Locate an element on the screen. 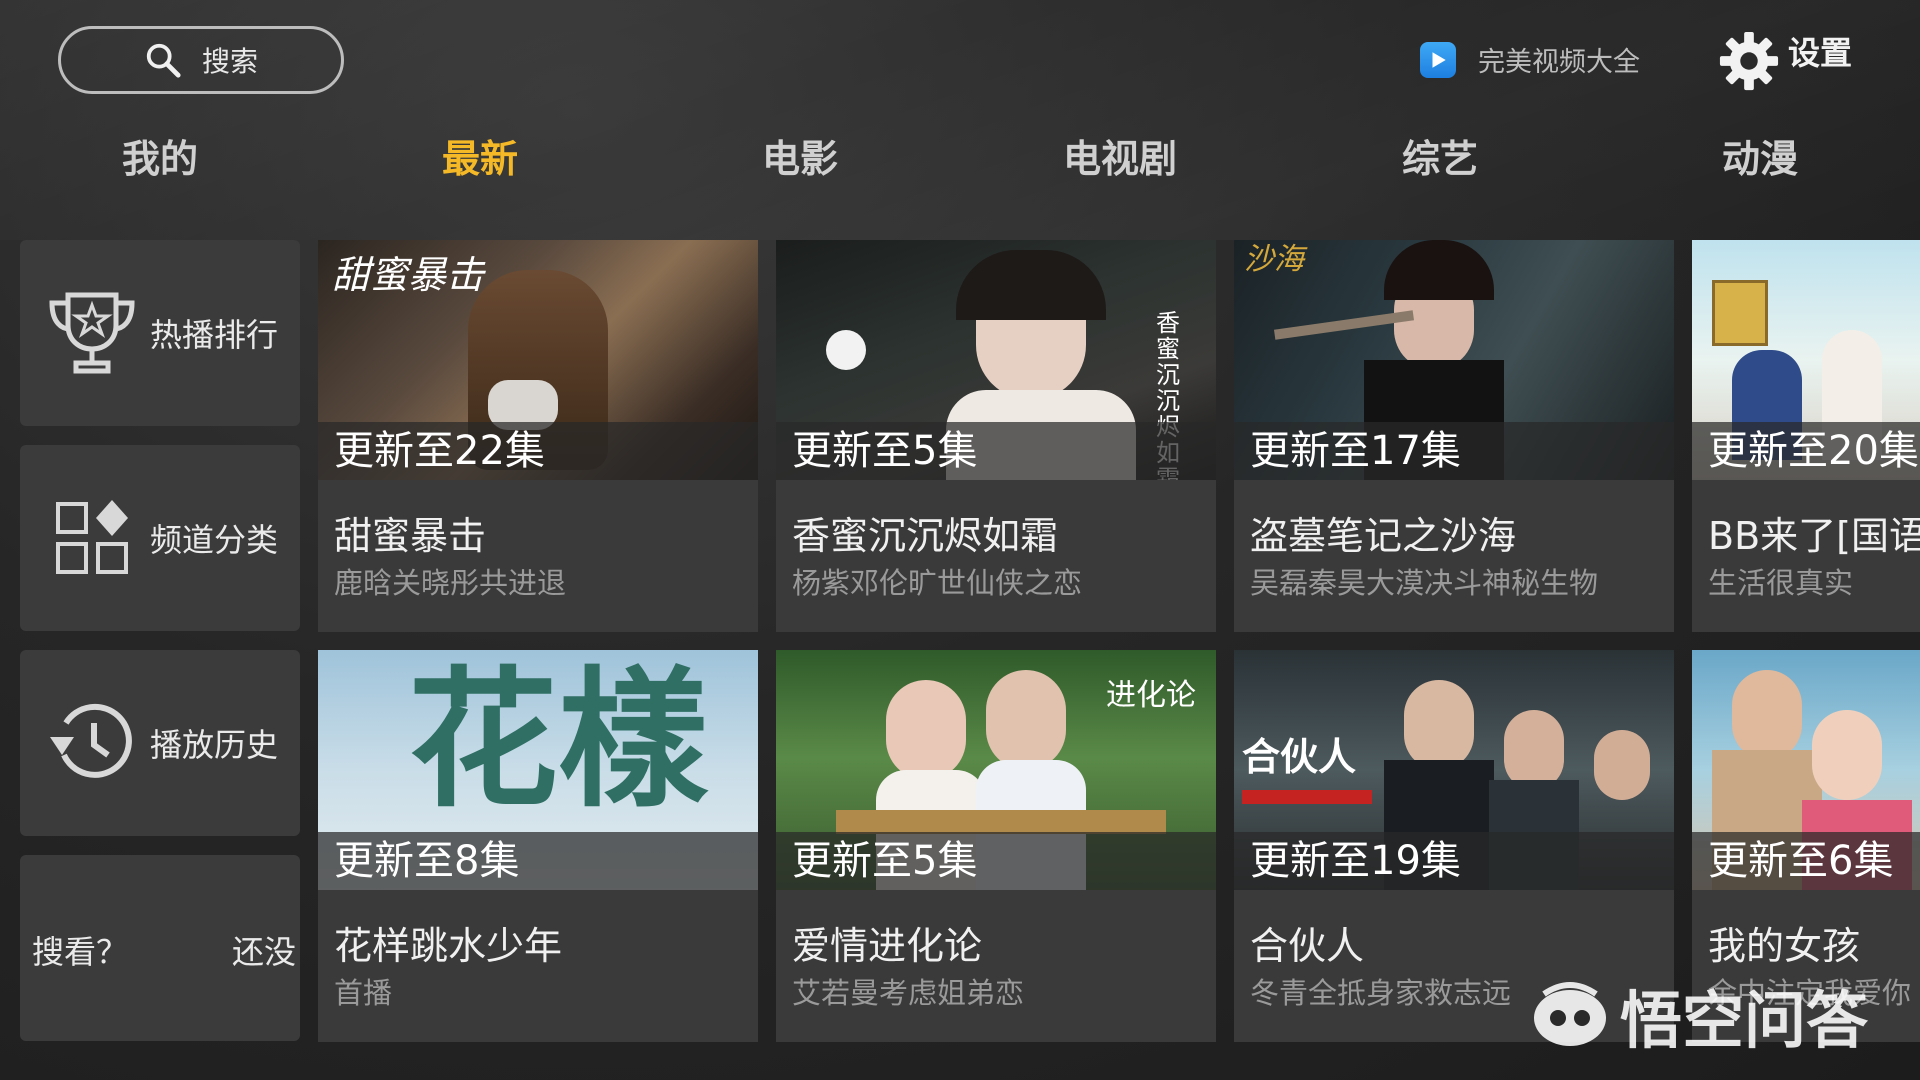 The image size is (1920, 1080). poster-title-text: 进化论 is located at coordinates (1151, 695).